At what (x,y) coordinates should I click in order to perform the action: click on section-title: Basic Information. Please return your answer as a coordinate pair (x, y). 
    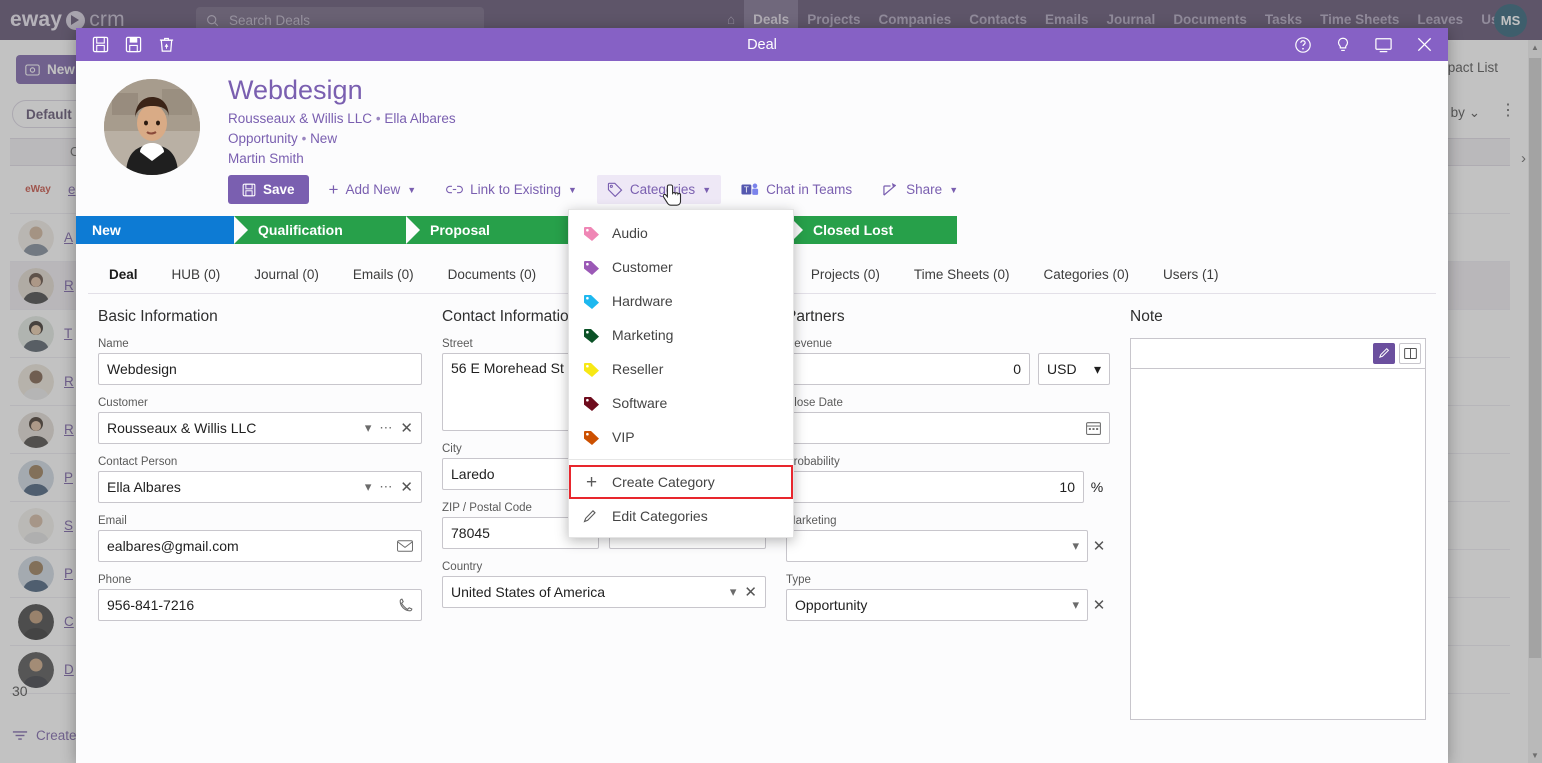
    Looking at the image, I should click on (158, 317).